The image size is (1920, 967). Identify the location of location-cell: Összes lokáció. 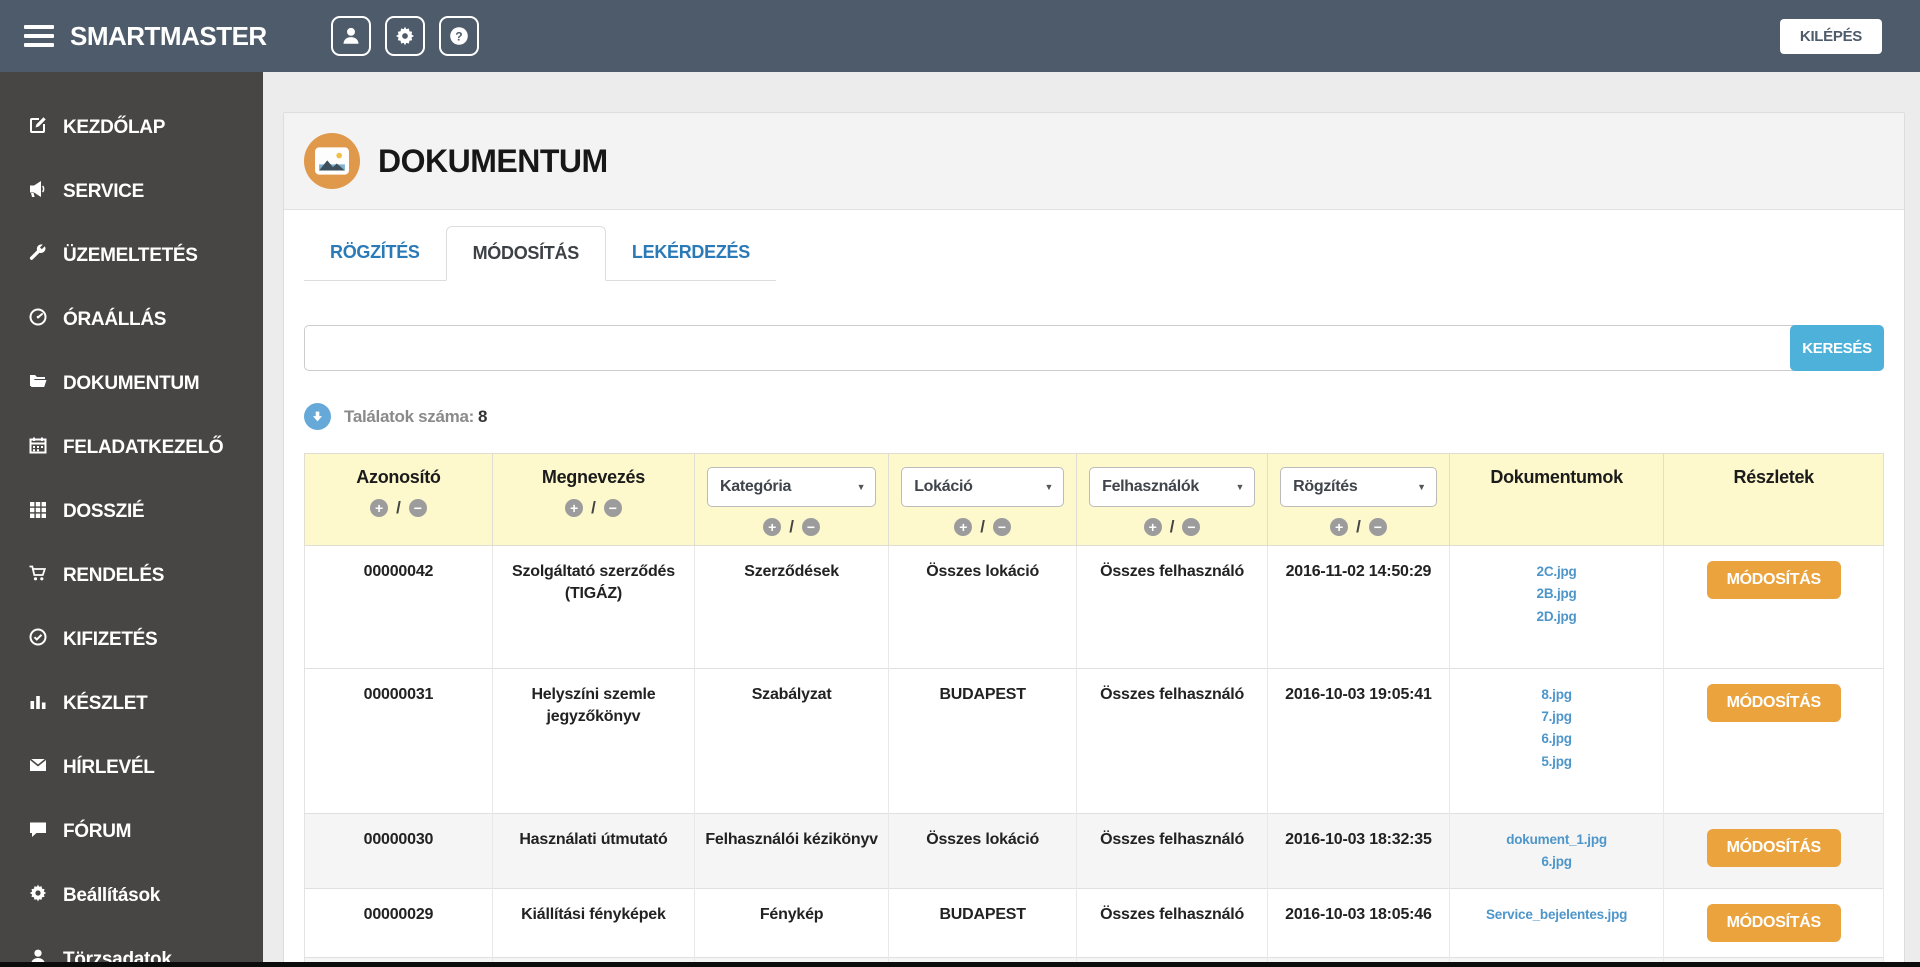
(983, 607).